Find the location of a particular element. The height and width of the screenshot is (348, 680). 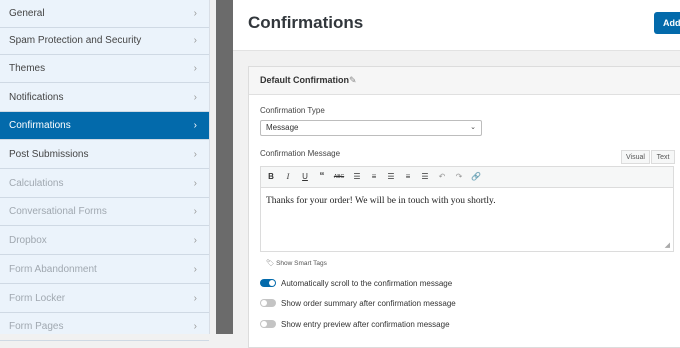

tab-text: Text is located at coordinates (663, 157).